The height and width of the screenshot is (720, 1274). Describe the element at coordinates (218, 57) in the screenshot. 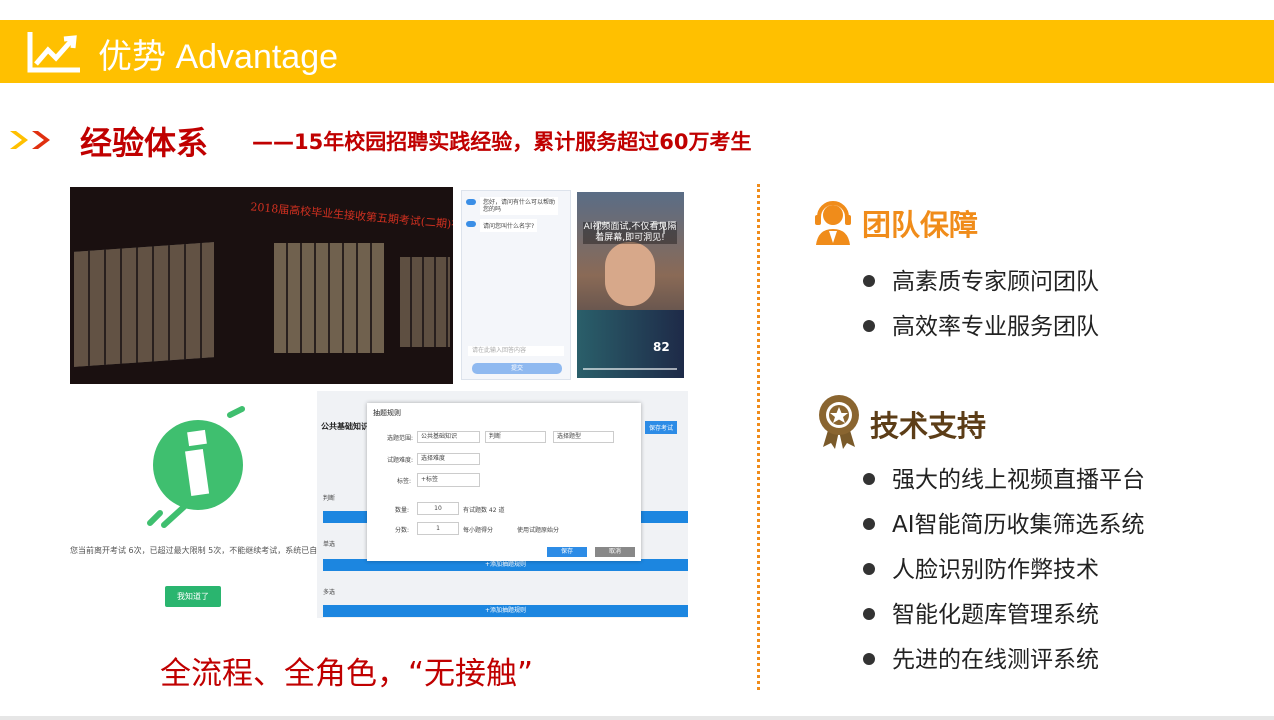

I see `page-title: 优势 Advantage` at that location.